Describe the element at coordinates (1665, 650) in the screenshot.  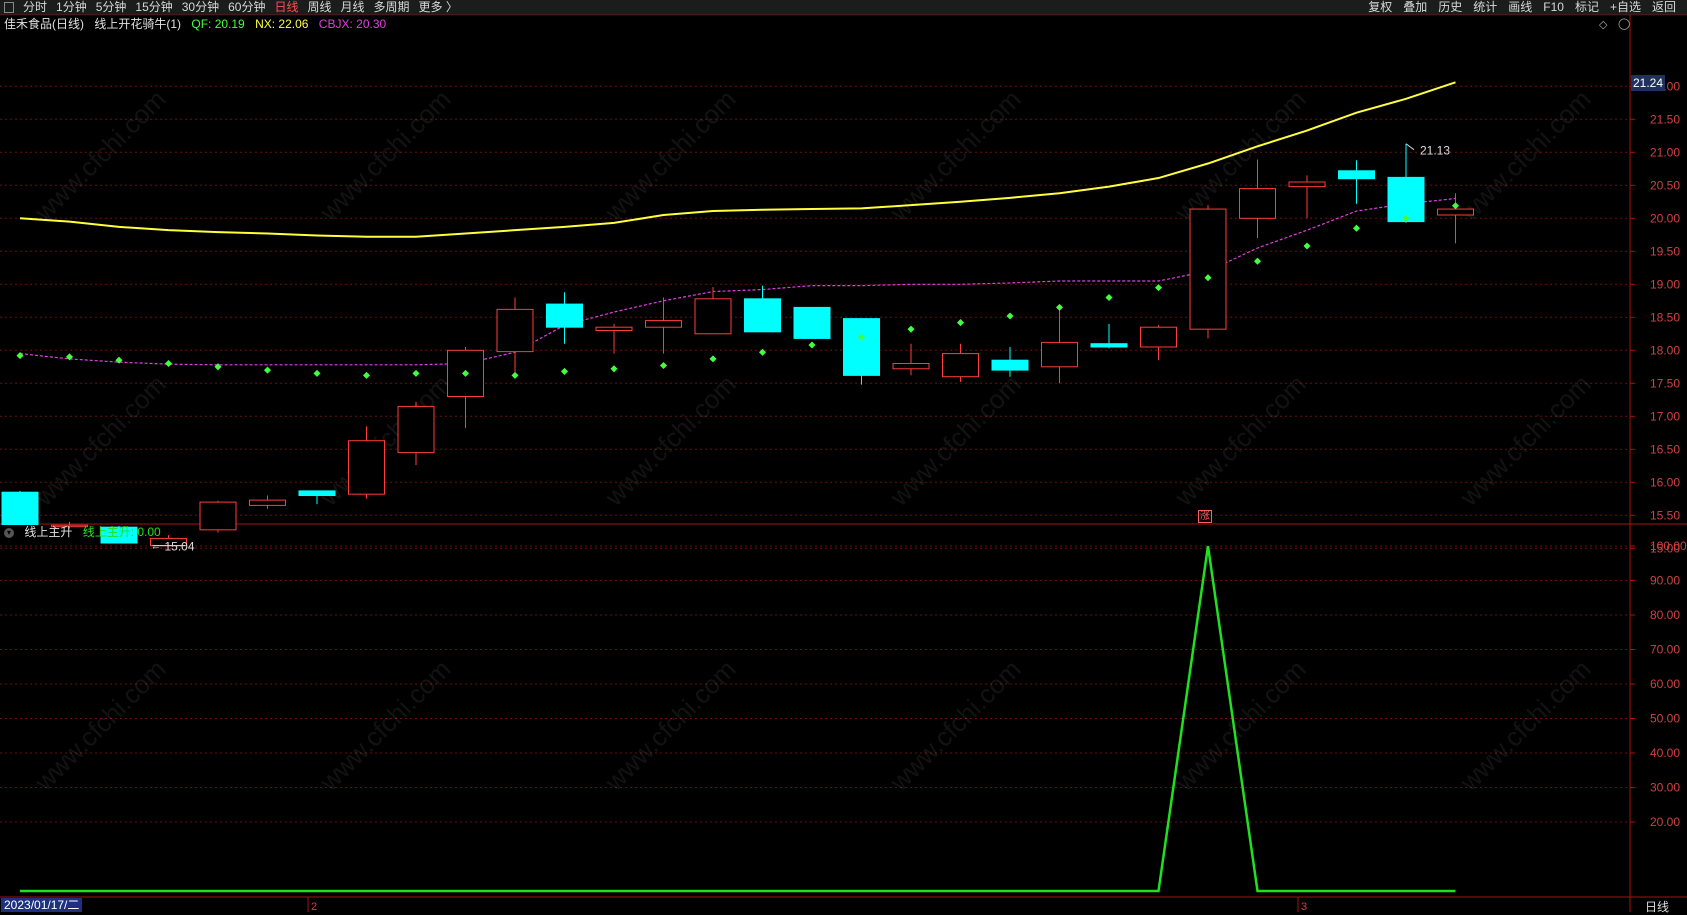
I see `sub-tick-label: 70.00` at that location.